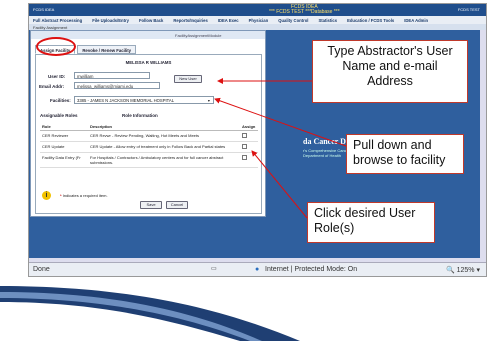  Describe the element at coordinates (188, 79) in the screenshot. I see `new-user-button: New User` at that location.